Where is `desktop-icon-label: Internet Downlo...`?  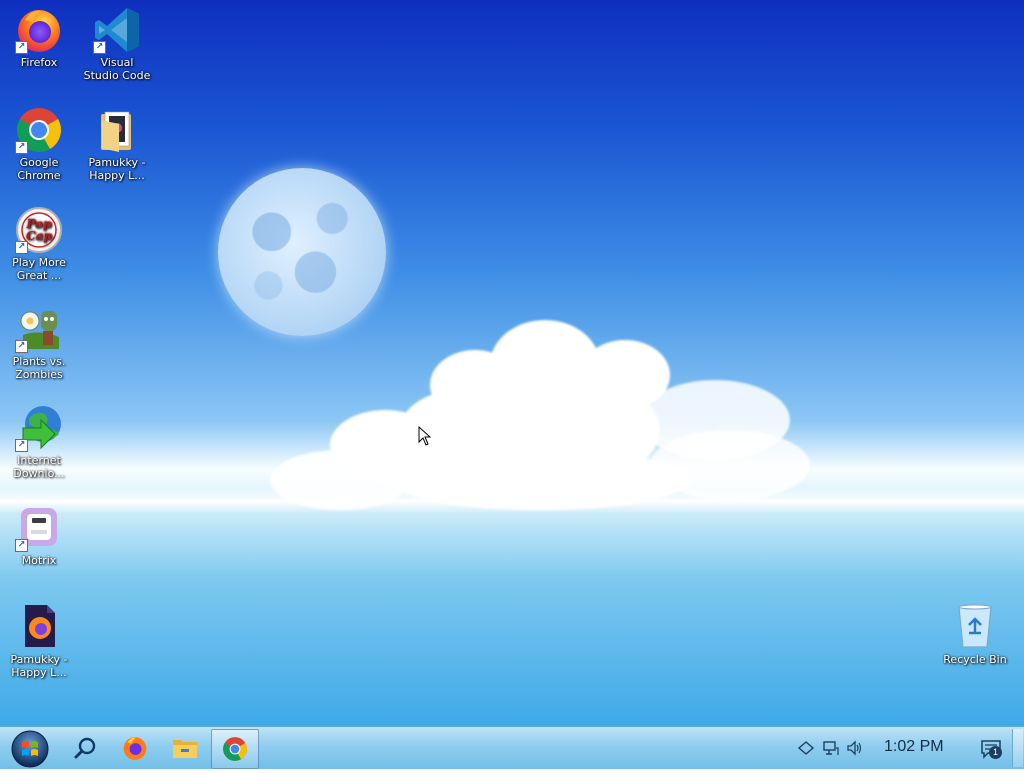
desktop-icon-label: Internet Downlo... is located at coordinates (39, 467).